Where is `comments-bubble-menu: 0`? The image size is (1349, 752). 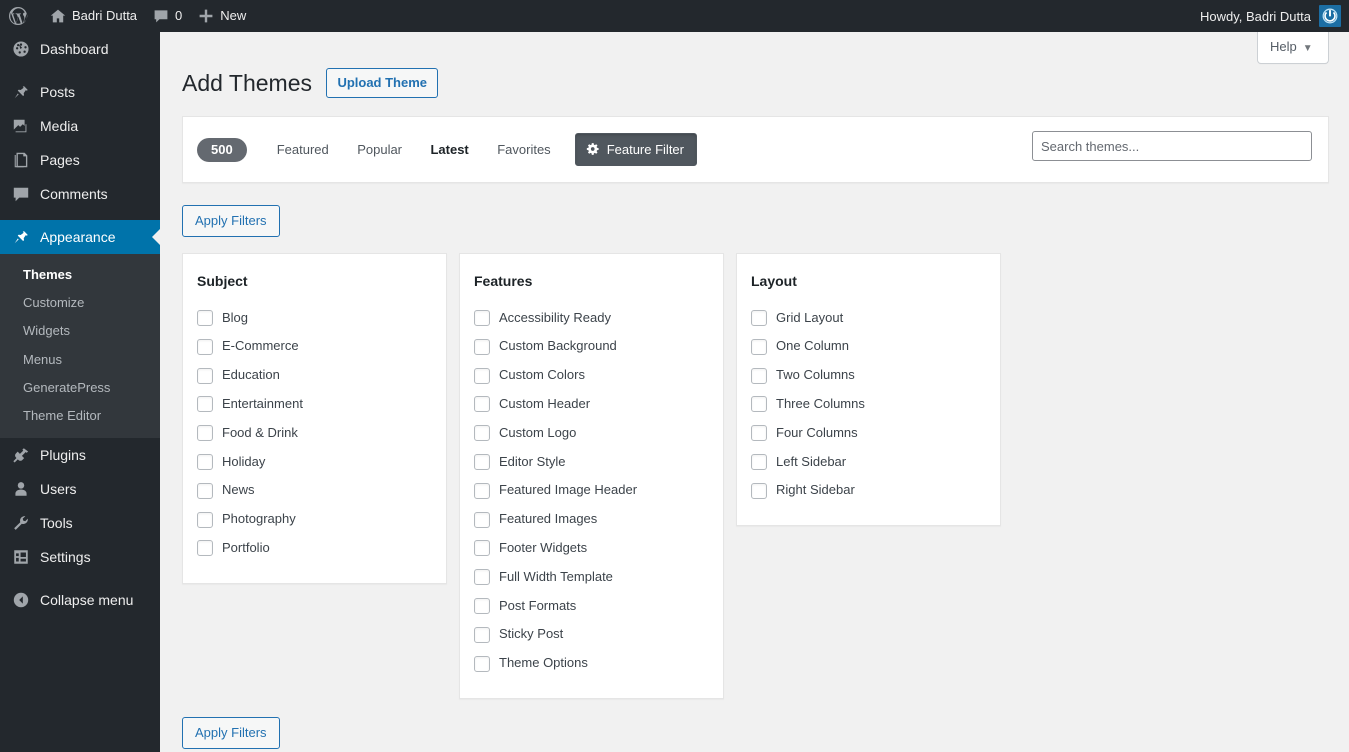 comments-bubble-menu: 0 is located at coordinates (167, 16).